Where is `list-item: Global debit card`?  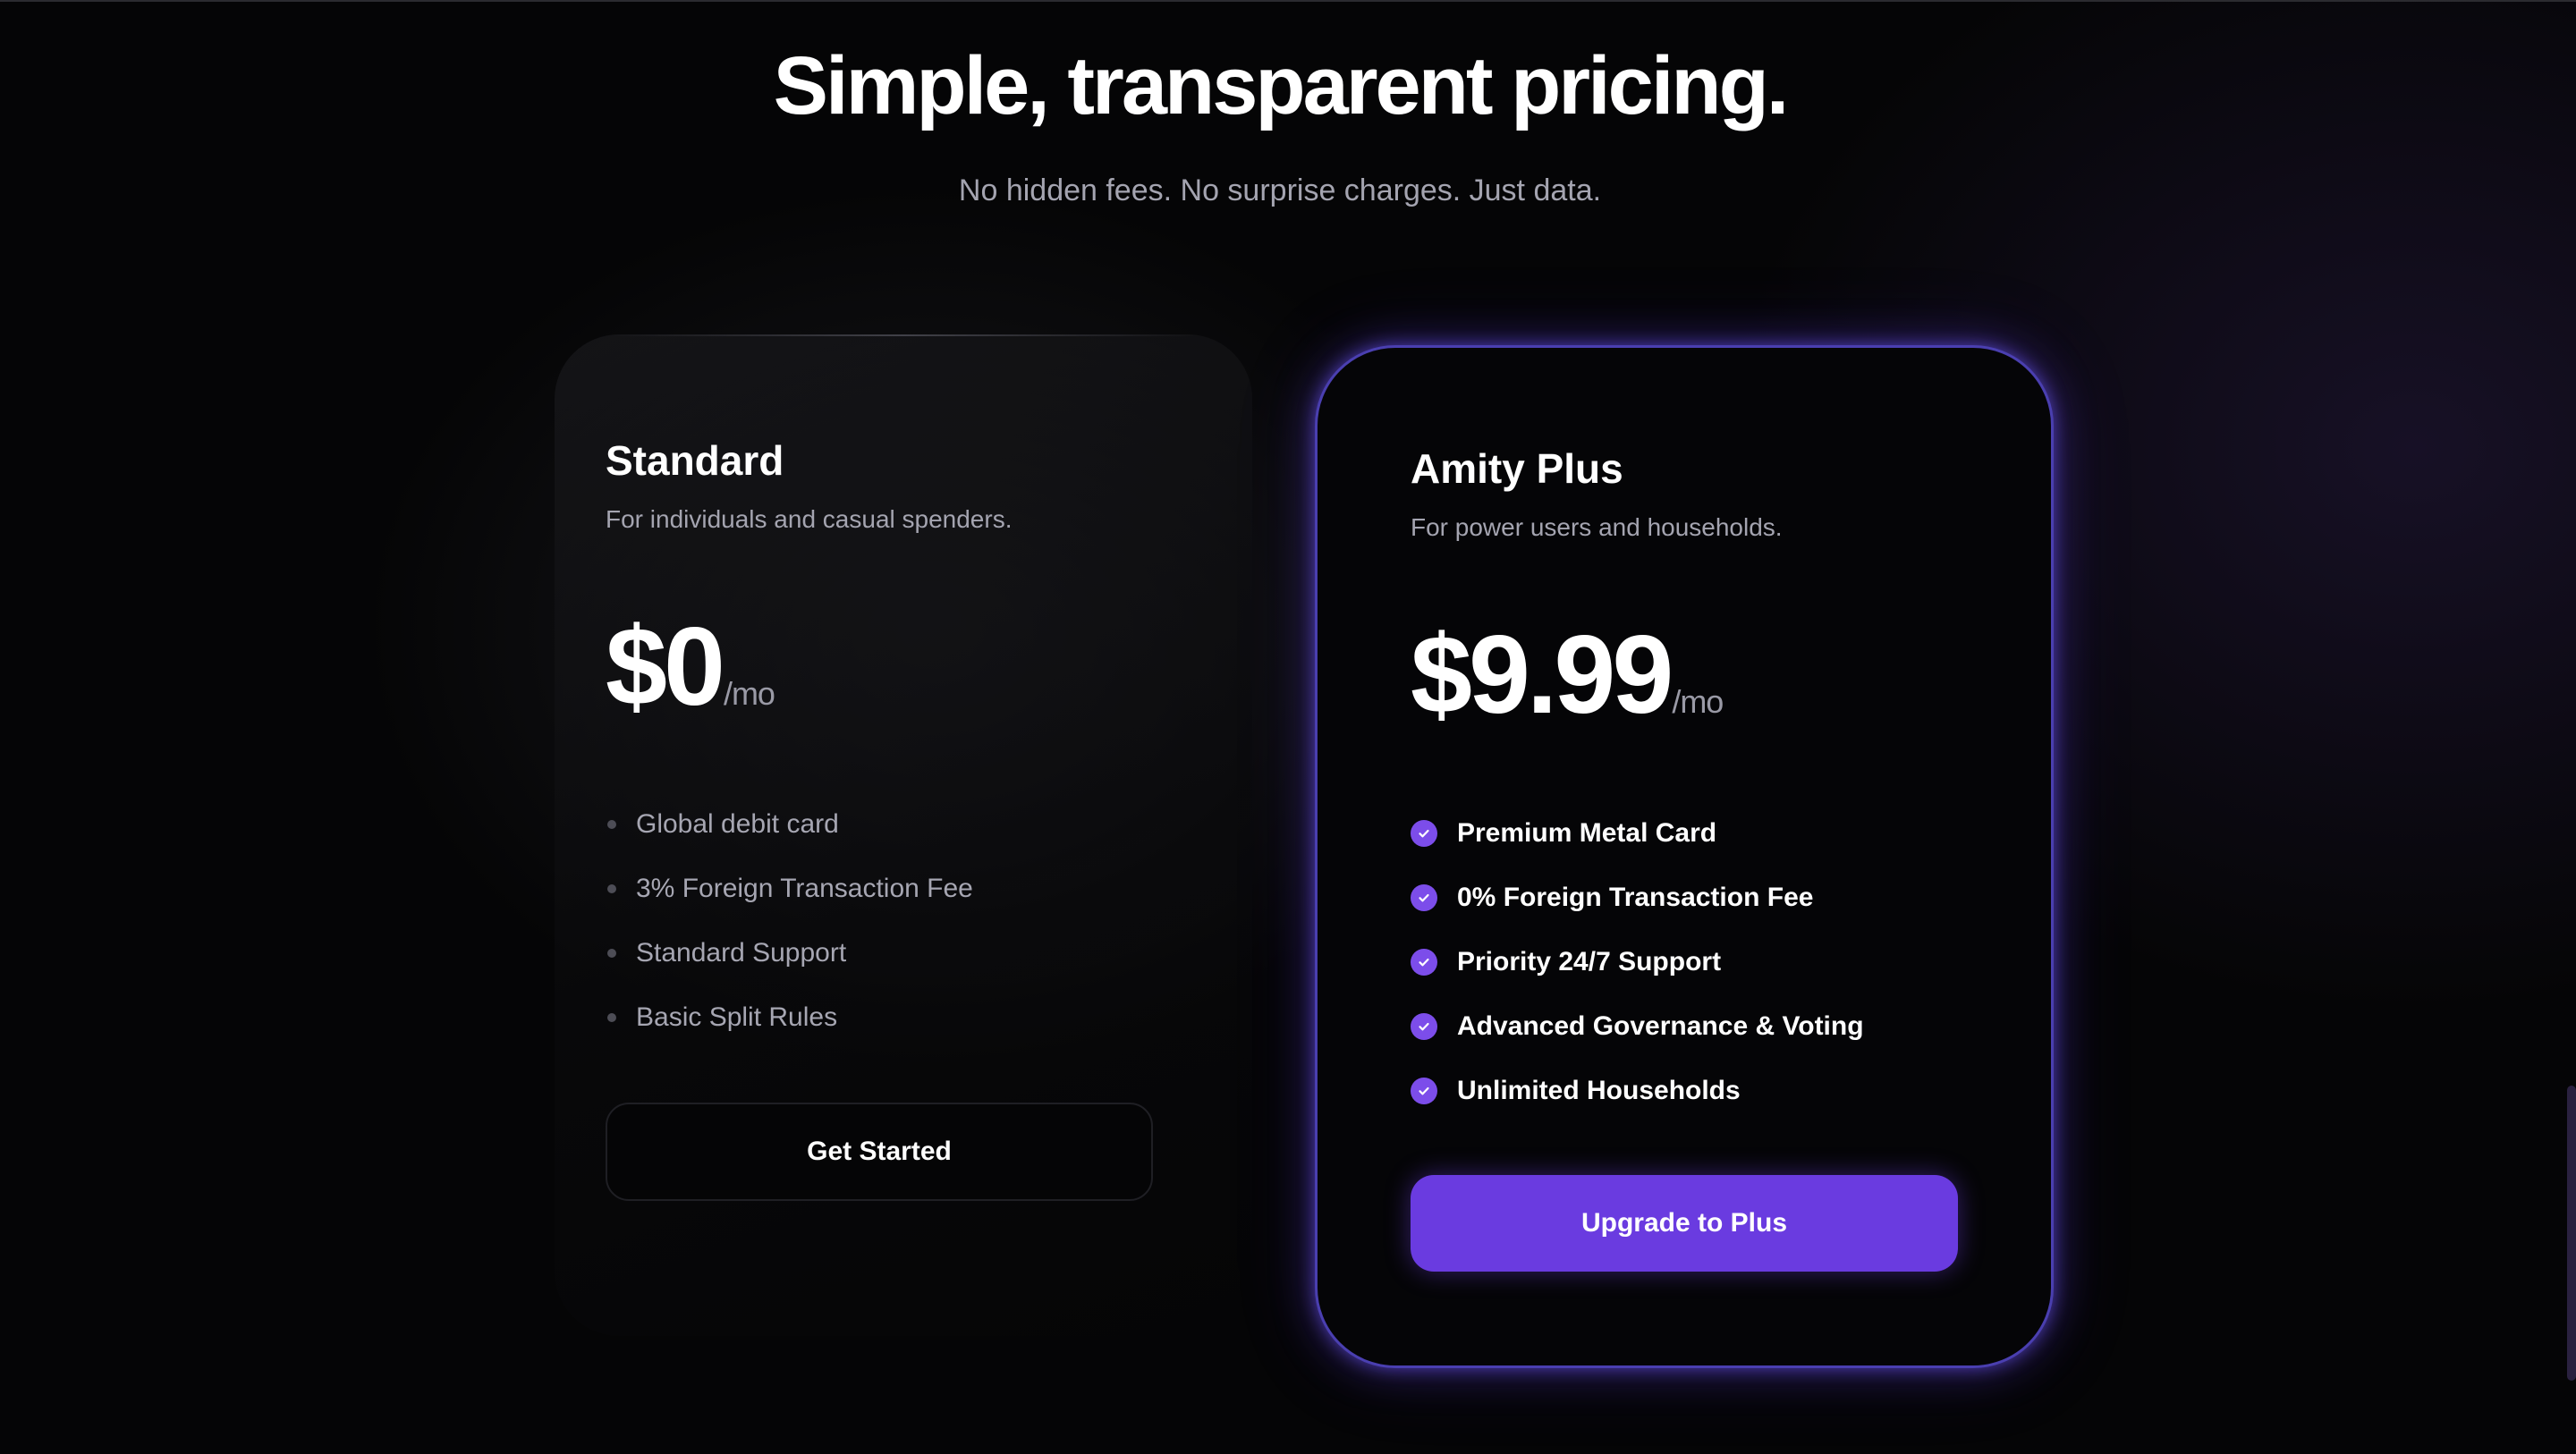
list-item: Global debit card is located at coordinates (789, 825).